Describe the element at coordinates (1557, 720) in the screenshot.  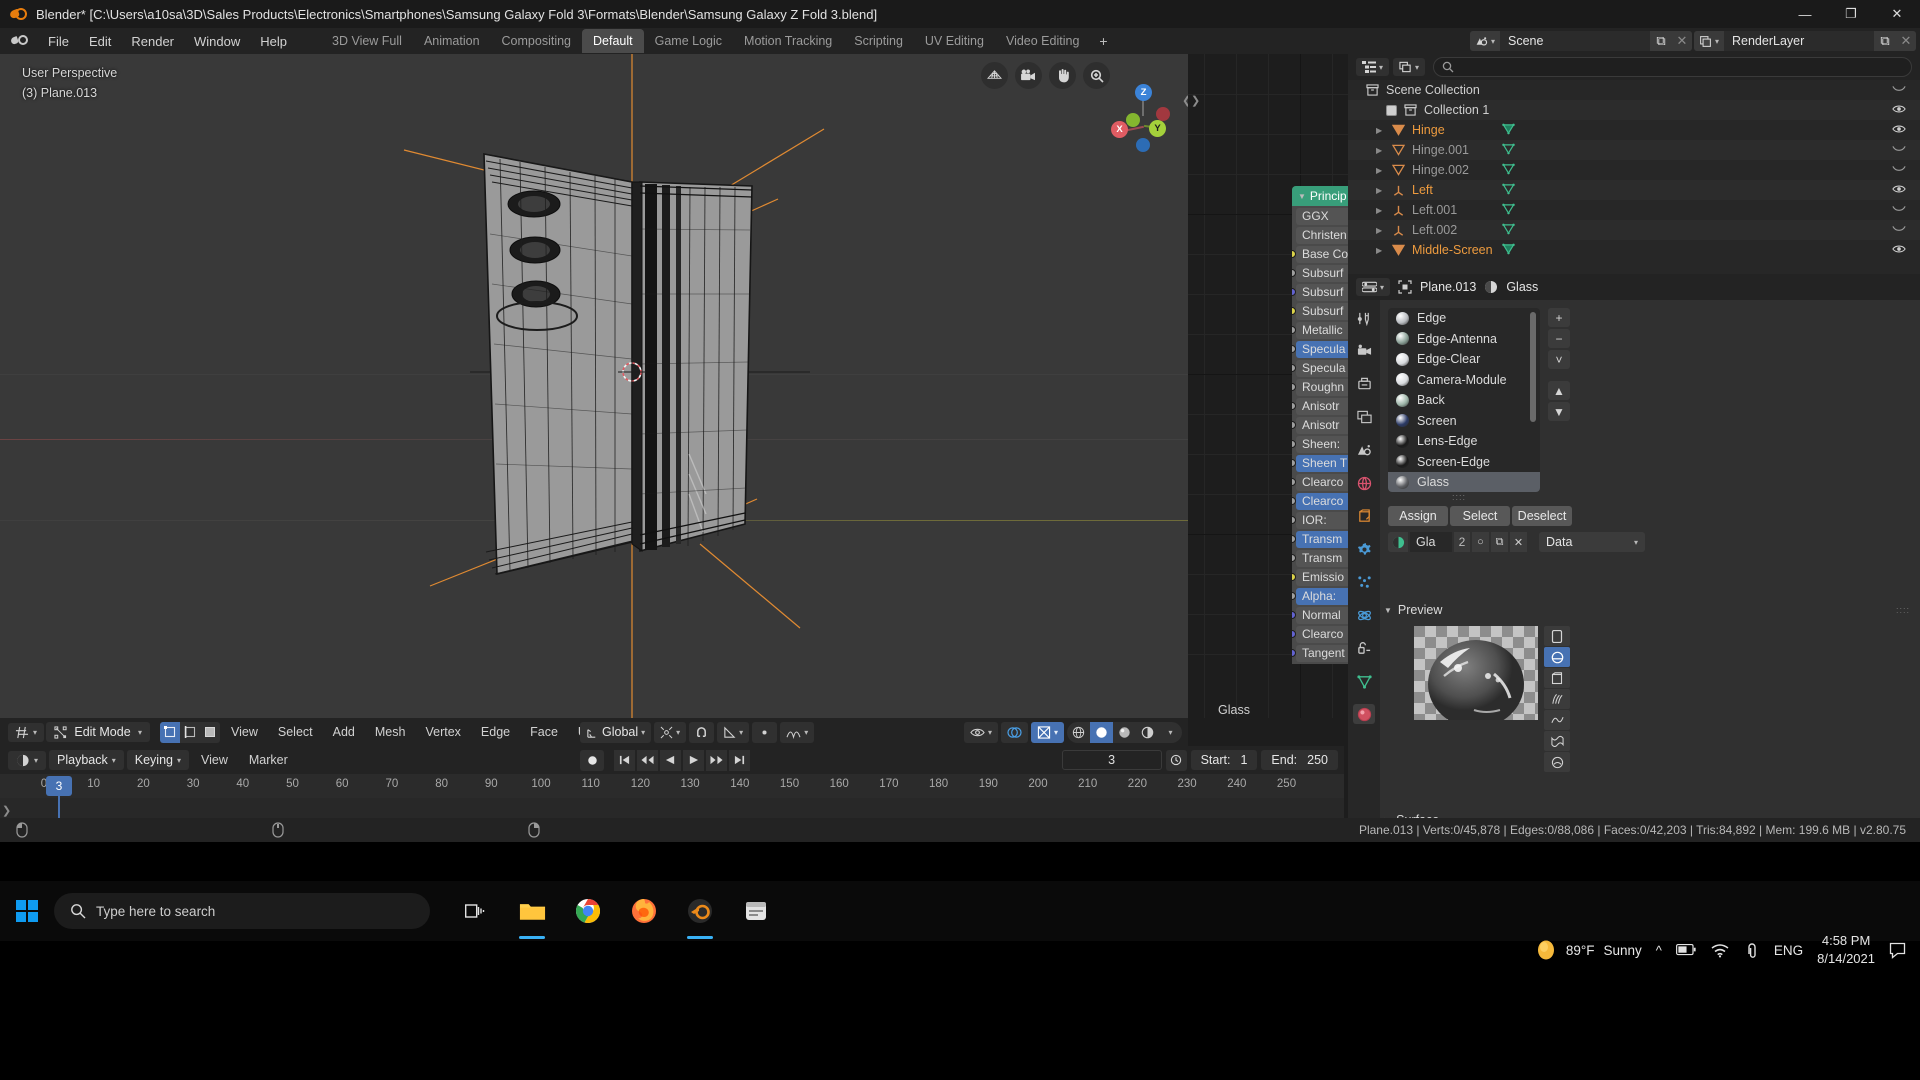
I see `preview-shader-icon` at that location.